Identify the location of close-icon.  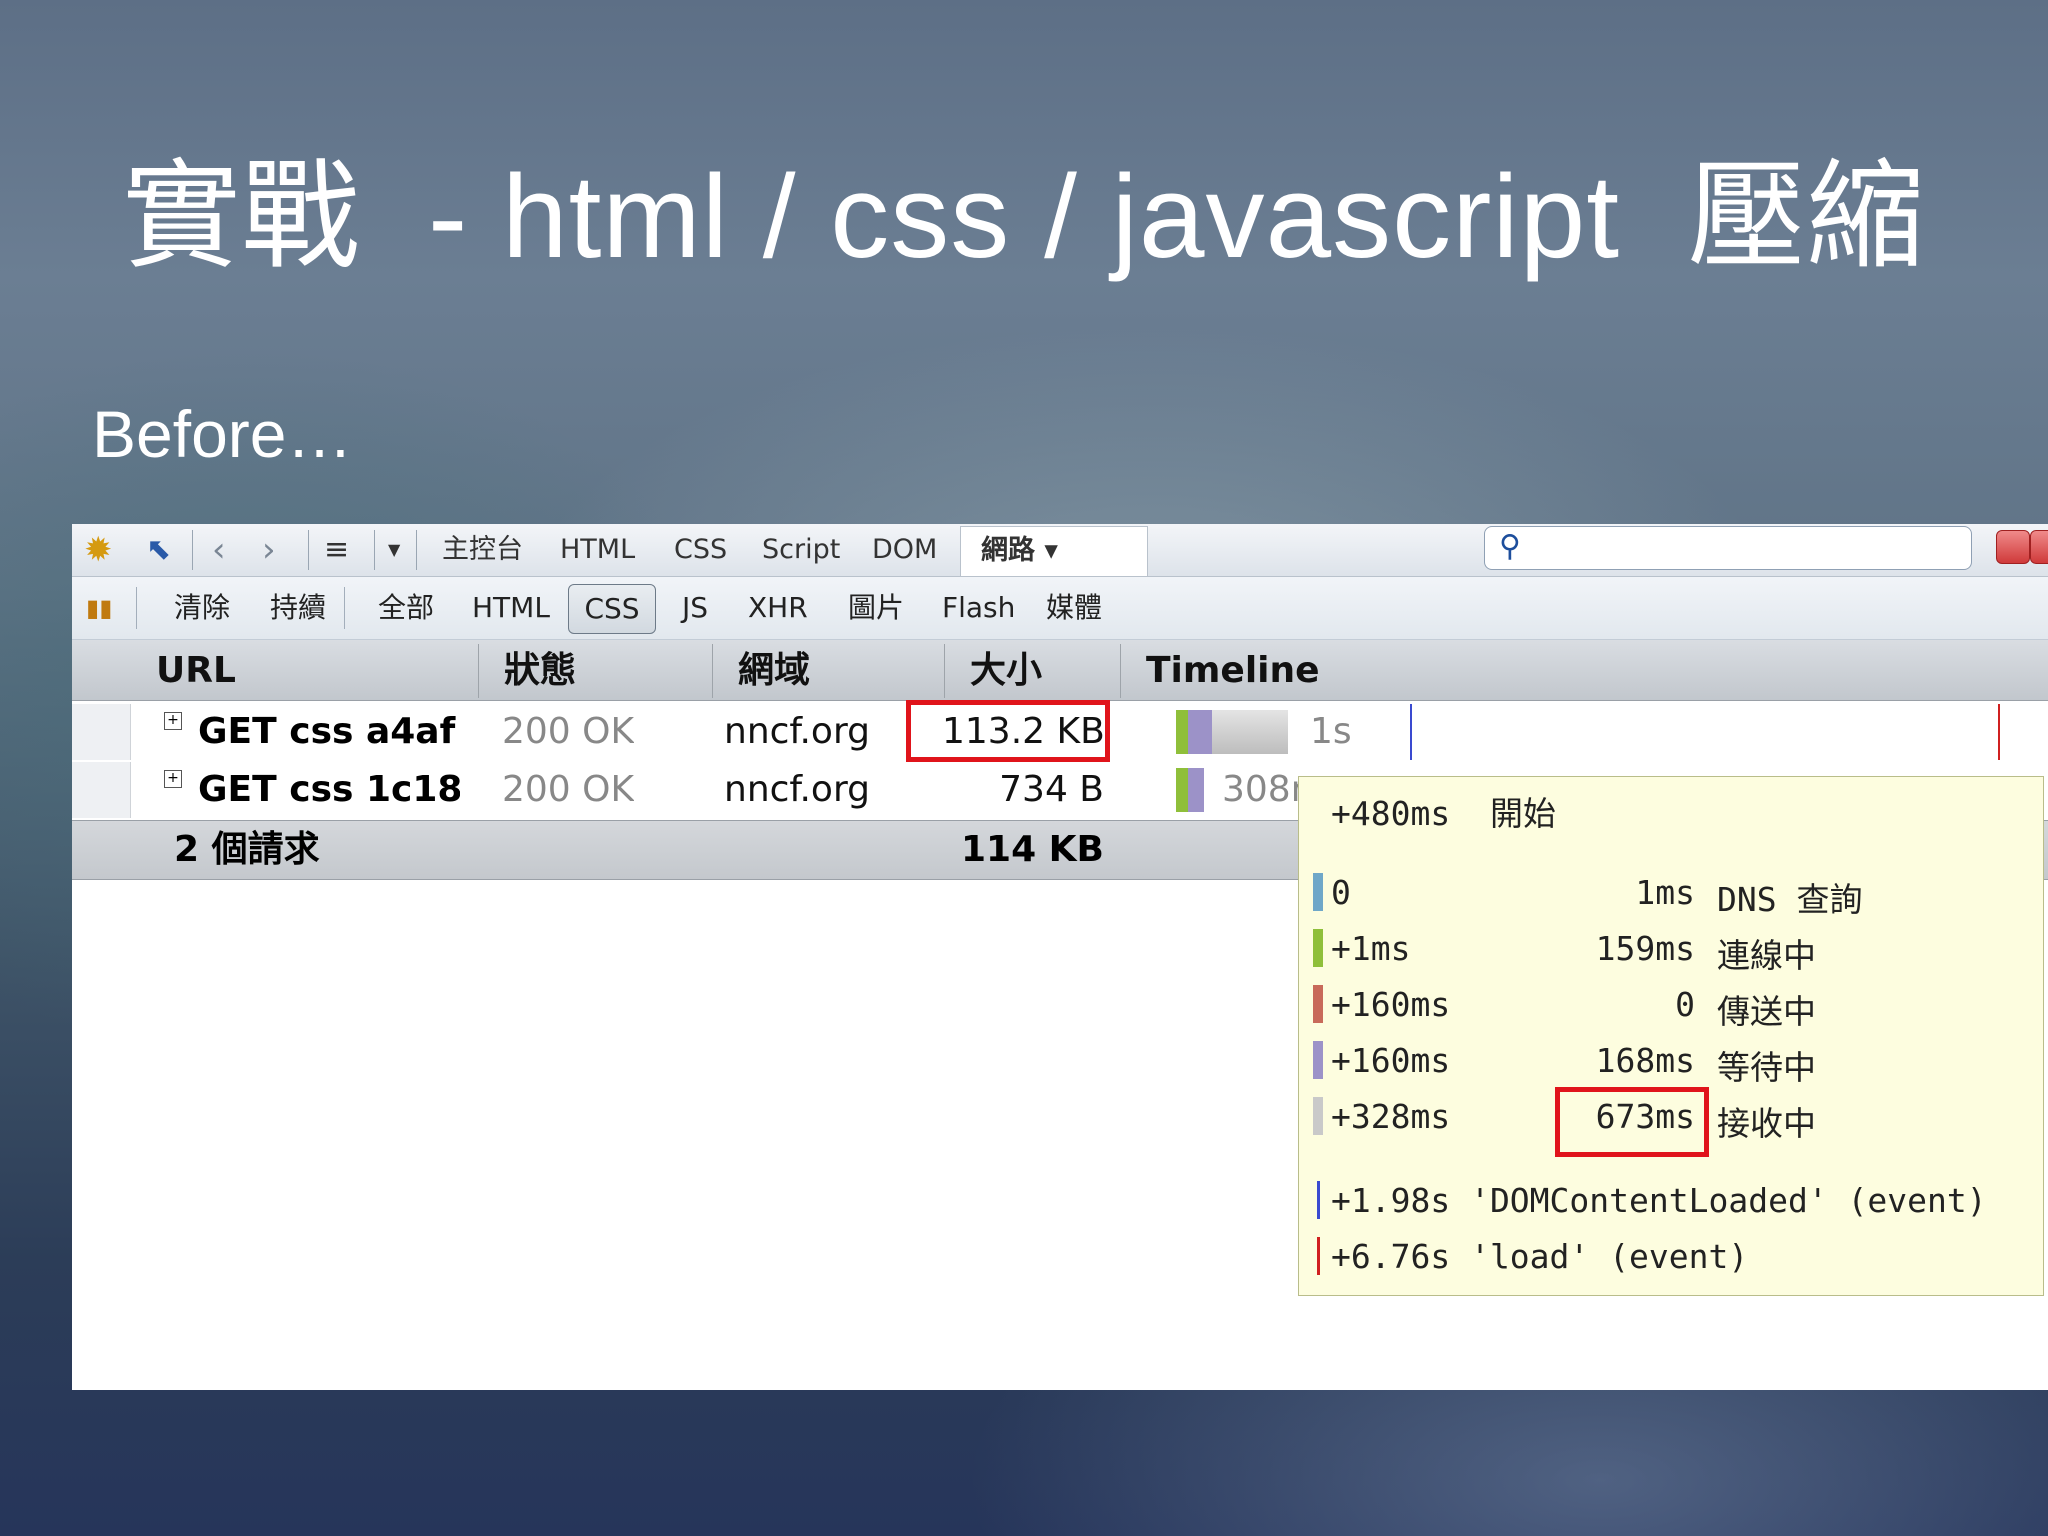
(2039, 547).